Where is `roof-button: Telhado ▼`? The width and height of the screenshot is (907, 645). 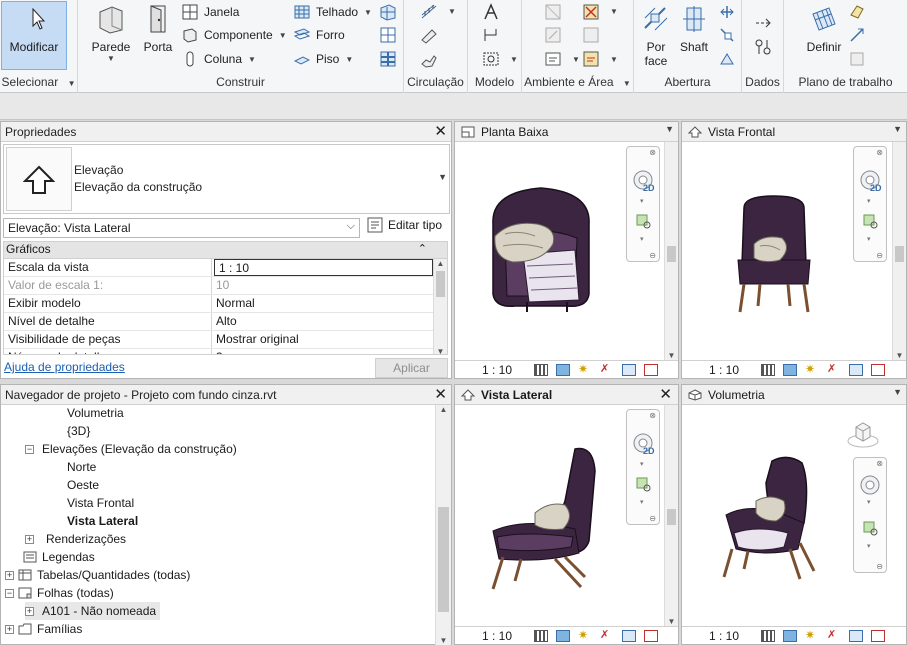 roof-button: Telhado ▼ is located at coordinates (333, 12).